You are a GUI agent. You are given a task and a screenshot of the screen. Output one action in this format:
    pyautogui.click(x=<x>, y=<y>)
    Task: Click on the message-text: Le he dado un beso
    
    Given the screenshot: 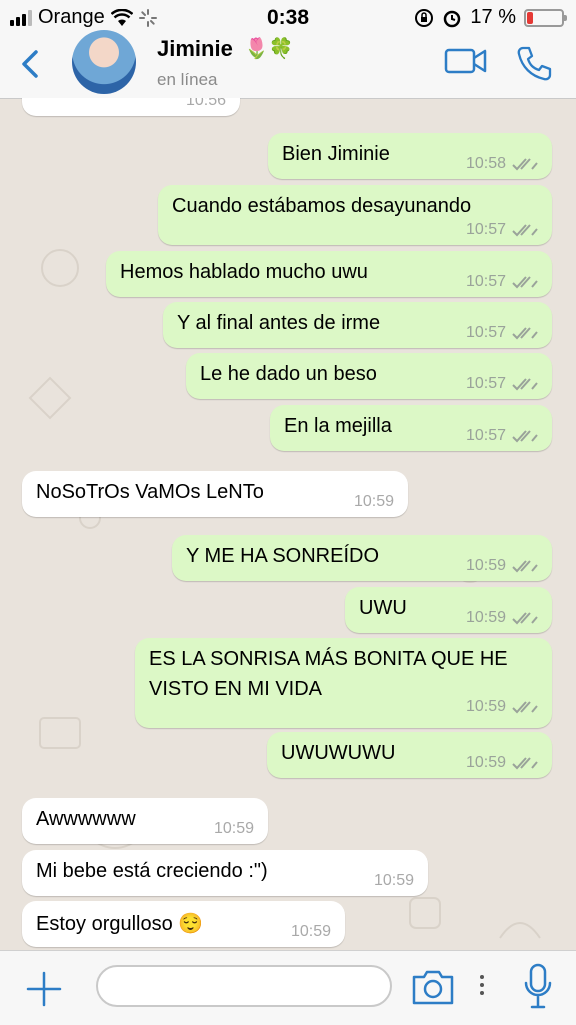 What is the action you would take?
    pyautogui.click(x=288, y=374)
    